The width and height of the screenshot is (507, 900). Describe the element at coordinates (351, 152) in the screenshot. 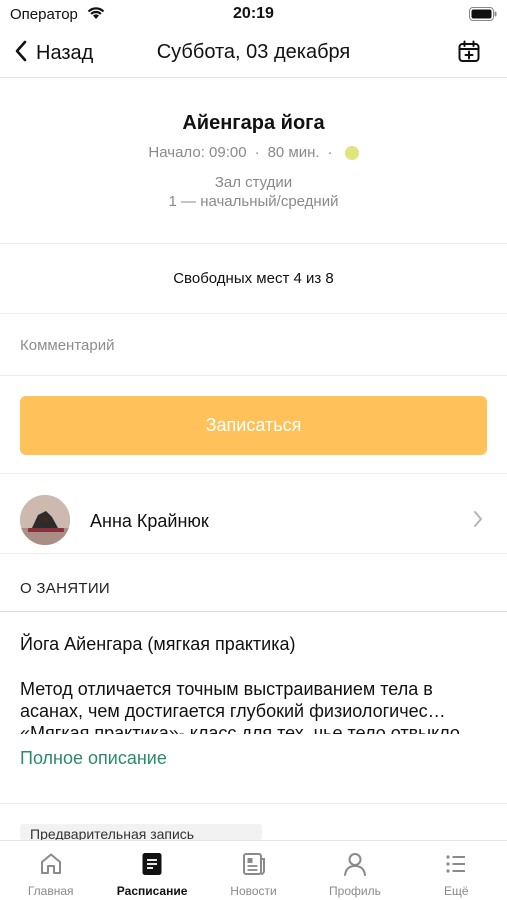

I see `level-color-indicator` at that location.